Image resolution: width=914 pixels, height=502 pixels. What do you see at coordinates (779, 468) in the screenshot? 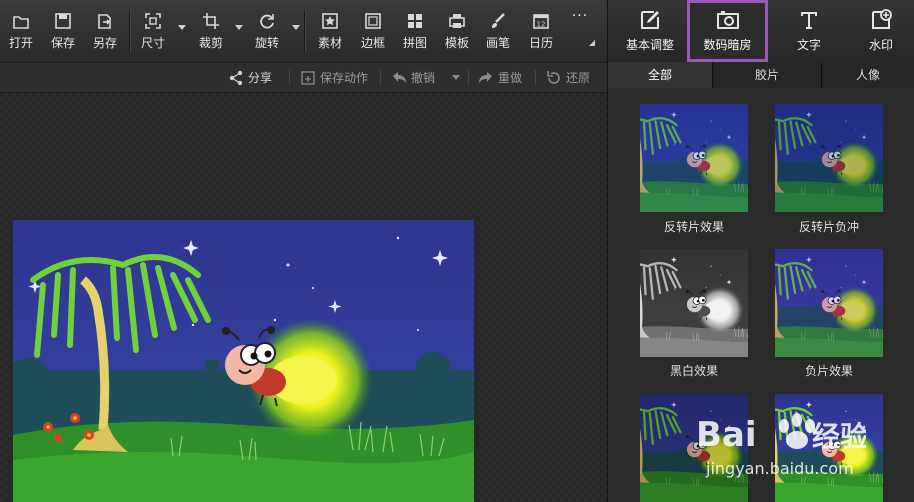
I see `watermark-url: jingyan.baidu.com` at bounding box center [779, 468].